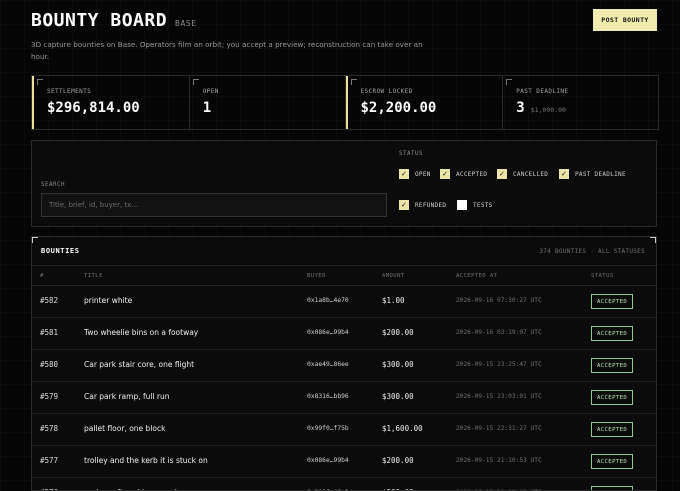  I want to click on stat-value: 3 $1,000.00, so click(587, 108).